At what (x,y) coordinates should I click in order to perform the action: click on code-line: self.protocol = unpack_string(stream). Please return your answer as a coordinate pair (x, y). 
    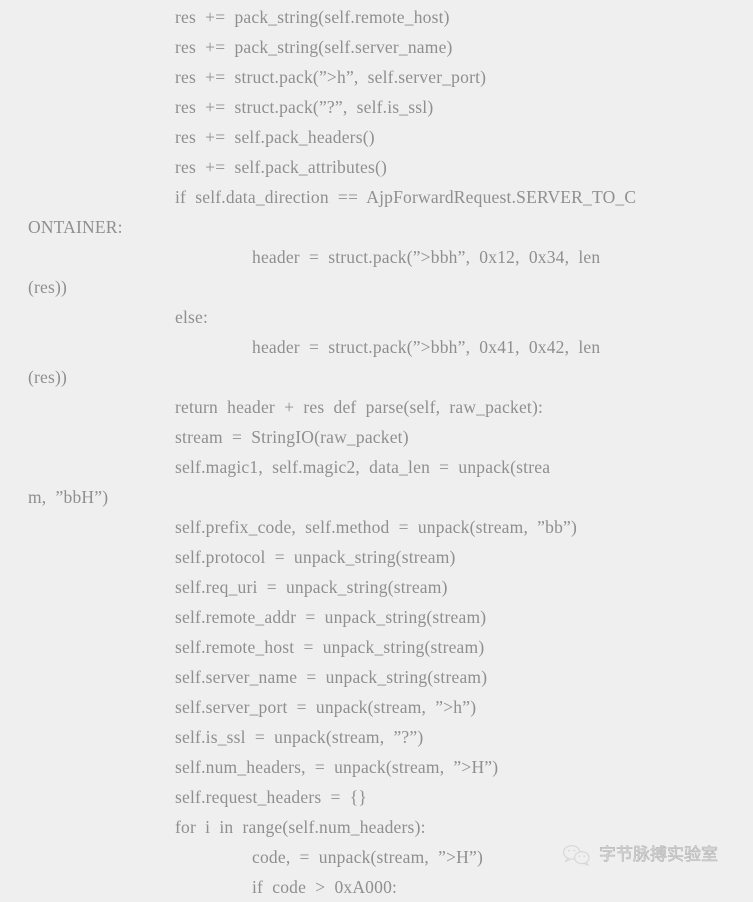
    Looking at the image, I should click on (315, 557).